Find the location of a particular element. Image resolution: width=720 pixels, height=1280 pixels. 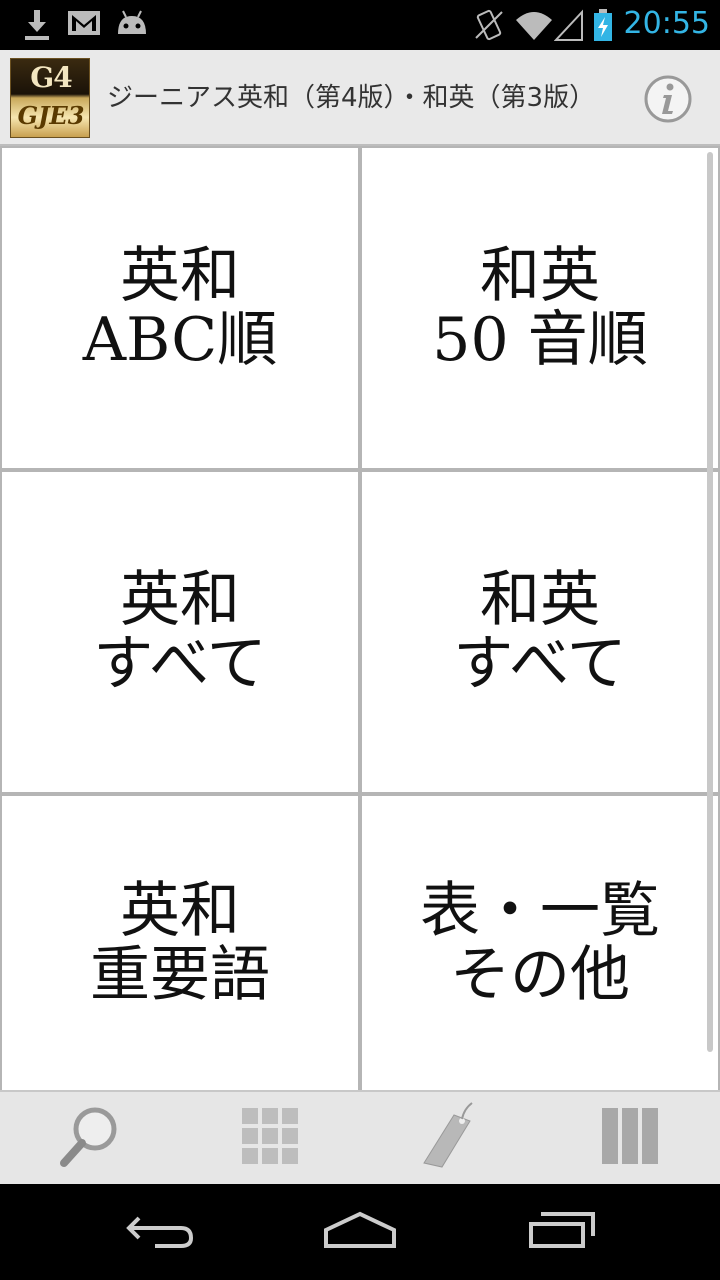

grid-icon is located at coordinates (270, 1138).